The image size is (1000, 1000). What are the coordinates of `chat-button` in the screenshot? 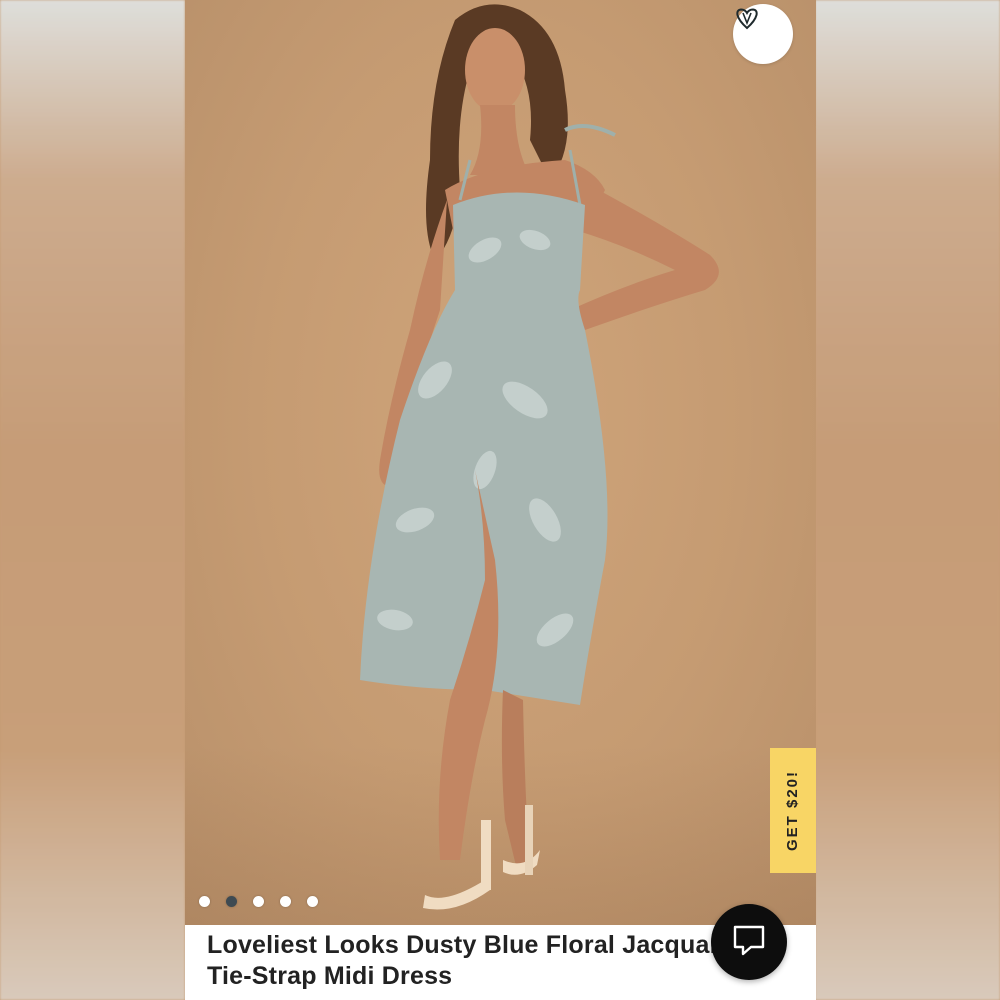 It's located at (749, 942).